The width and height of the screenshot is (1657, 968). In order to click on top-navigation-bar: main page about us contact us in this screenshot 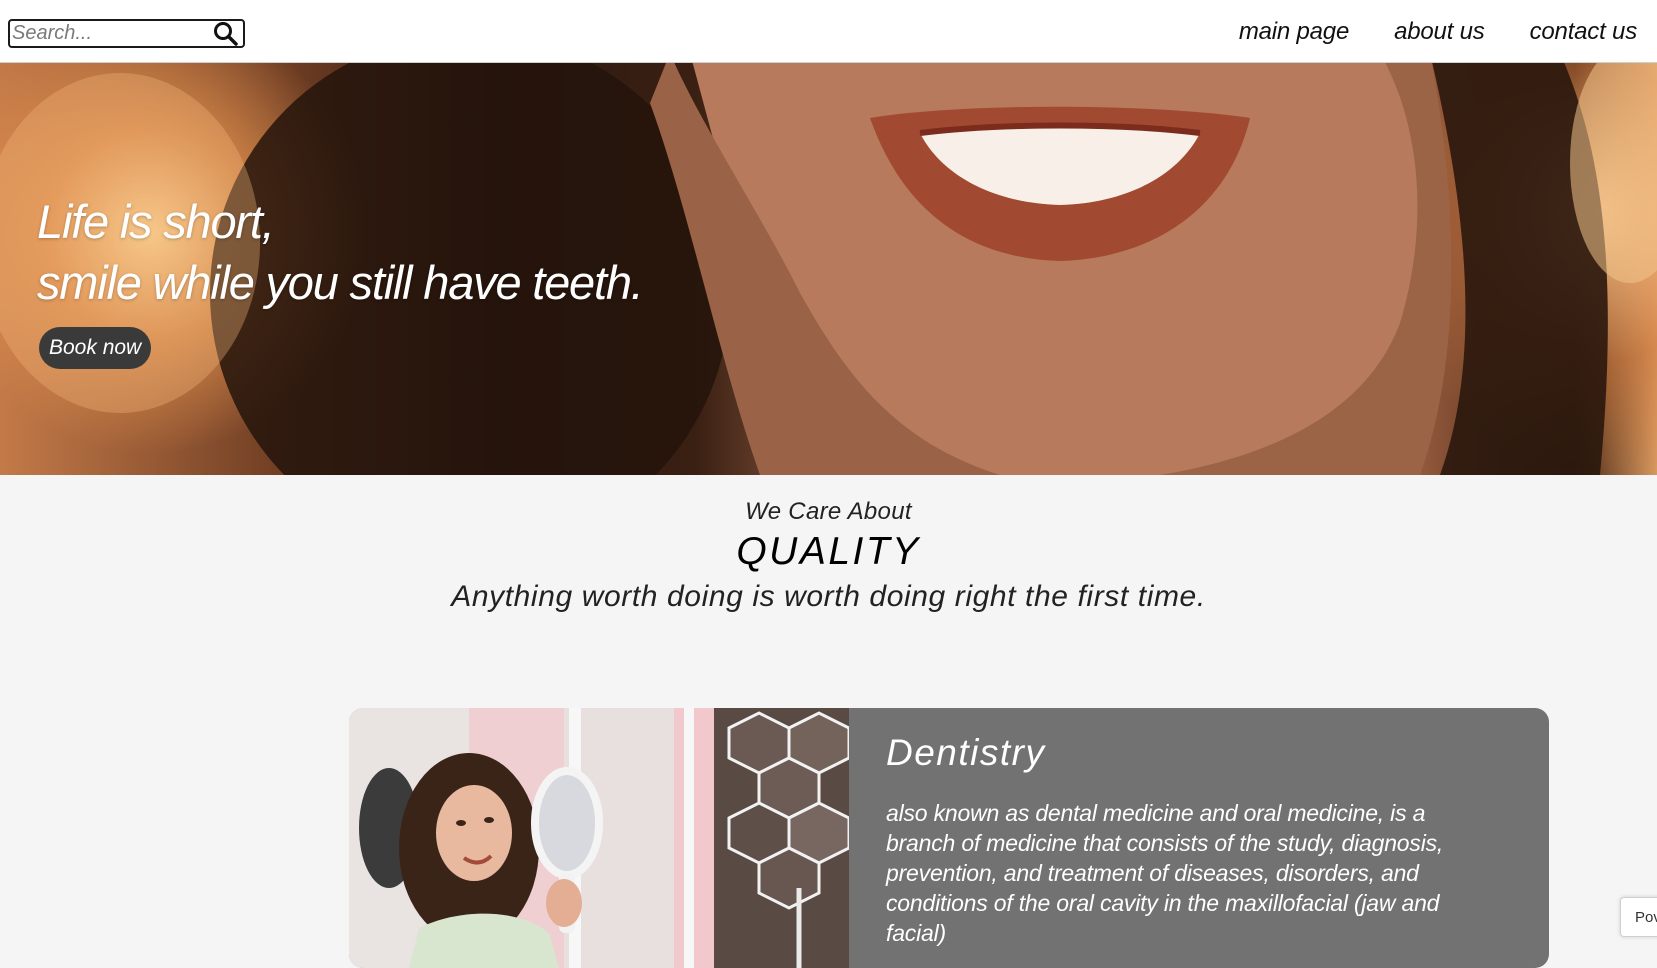, I will do `click(828, 31)`.